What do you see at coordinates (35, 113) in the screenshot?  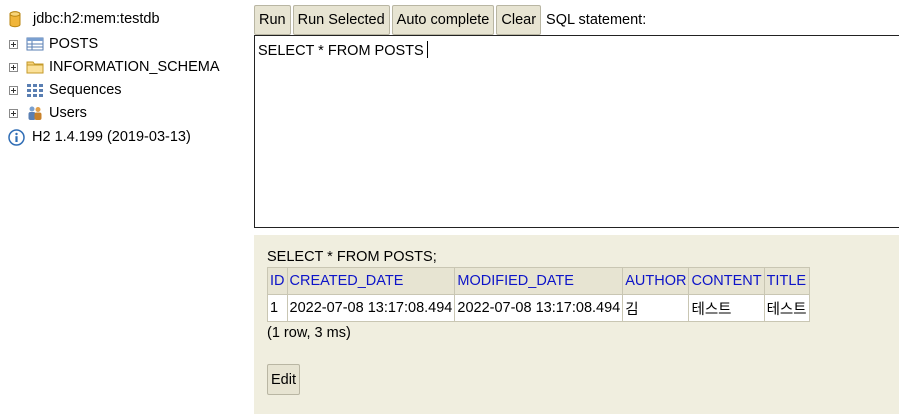 I see `users-icon` at bounding box center [35, 113].